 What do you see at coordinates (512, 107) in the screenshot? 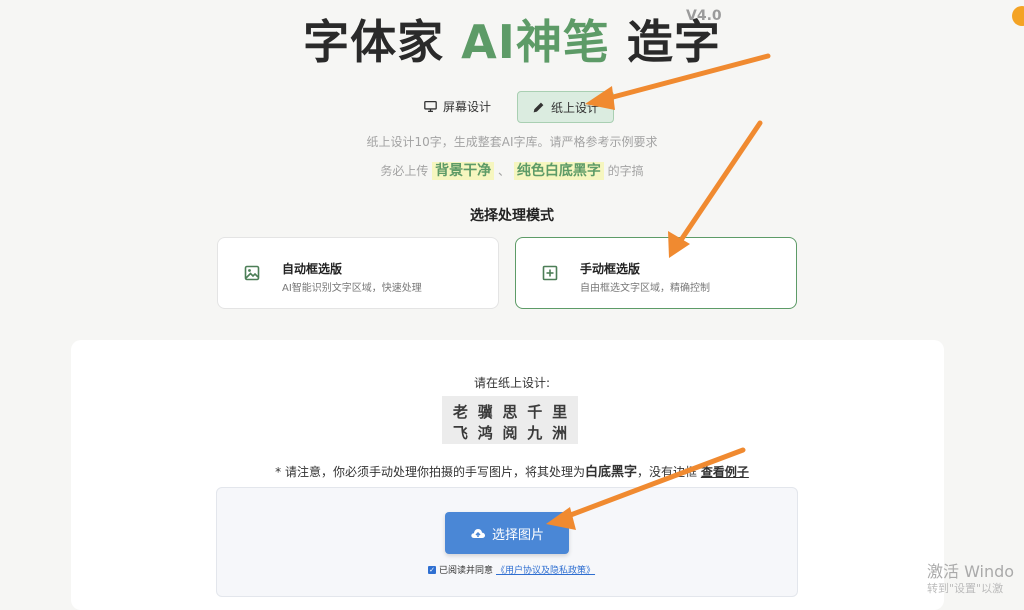
I see `mode-tabs: 屏幕设计 纸上设计` at bounding box center [512, 107].